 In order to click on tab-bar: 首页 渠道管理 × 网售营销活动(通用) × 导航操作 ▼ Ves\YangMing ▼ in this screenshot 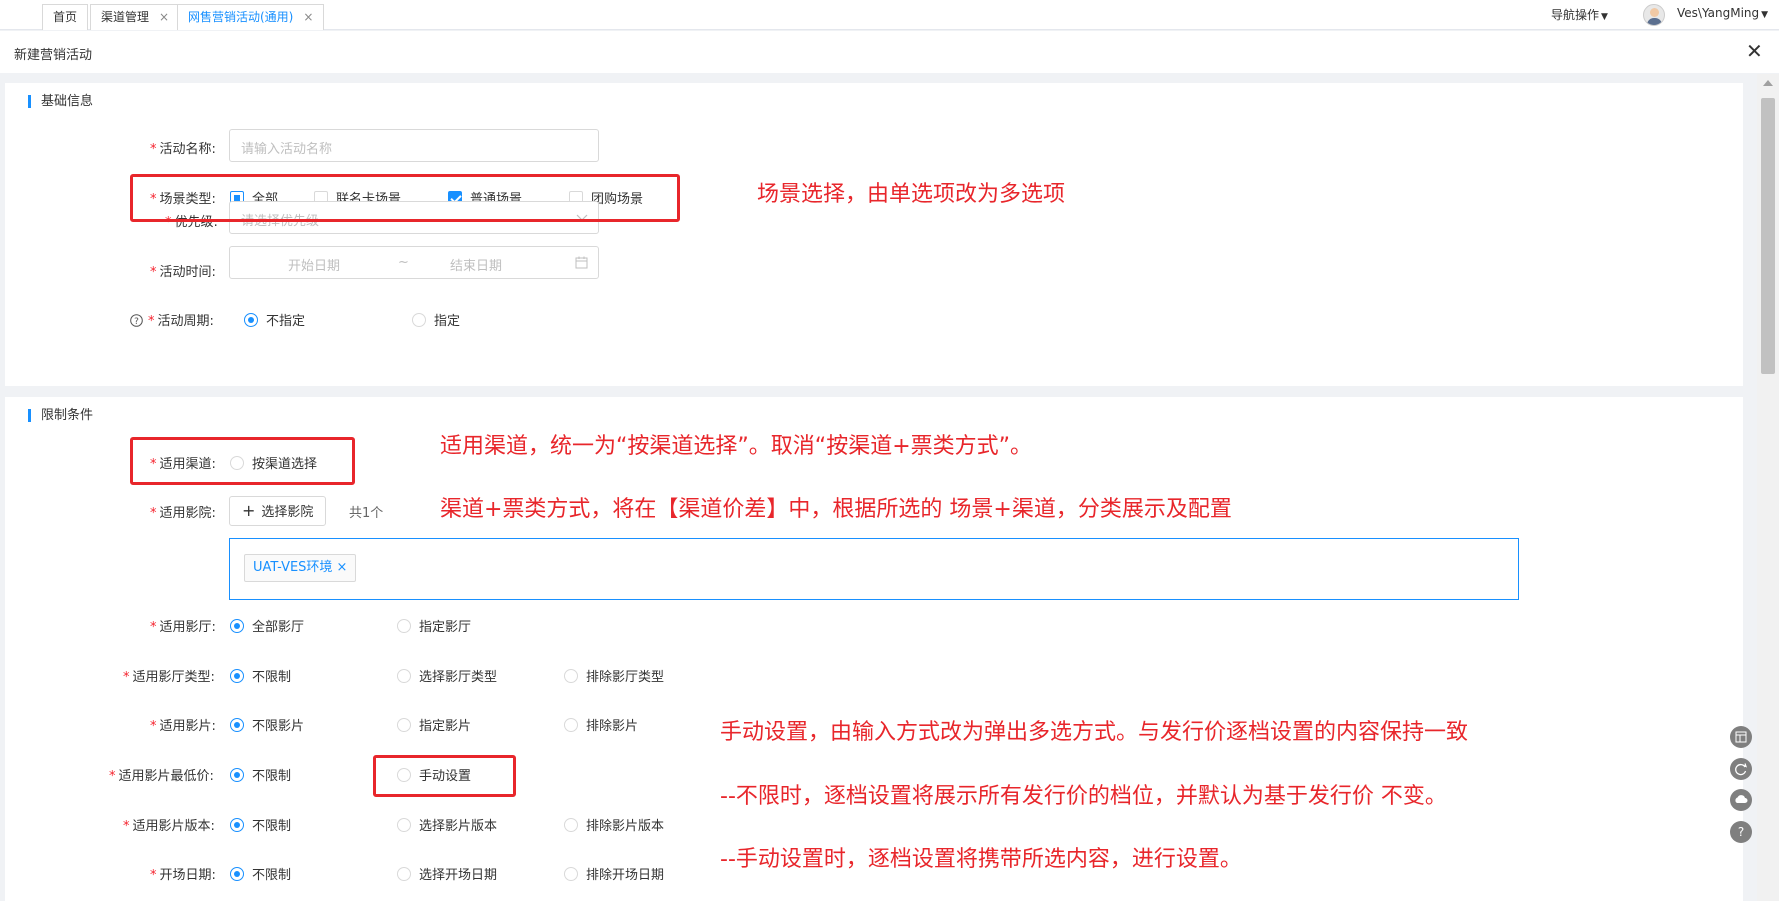, I will do `click(889, 15)`.